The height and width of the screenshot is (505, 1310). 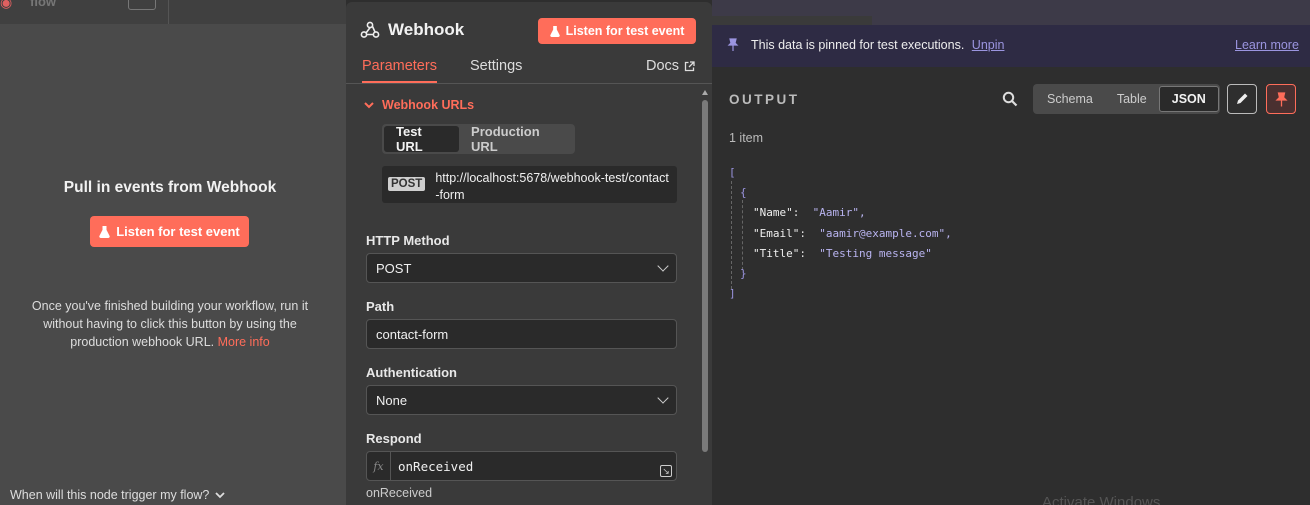 What do you see at coordinates (746, 138) in the screenshot?
I see `items-count: 1 item` at bounding box center [746, 138].